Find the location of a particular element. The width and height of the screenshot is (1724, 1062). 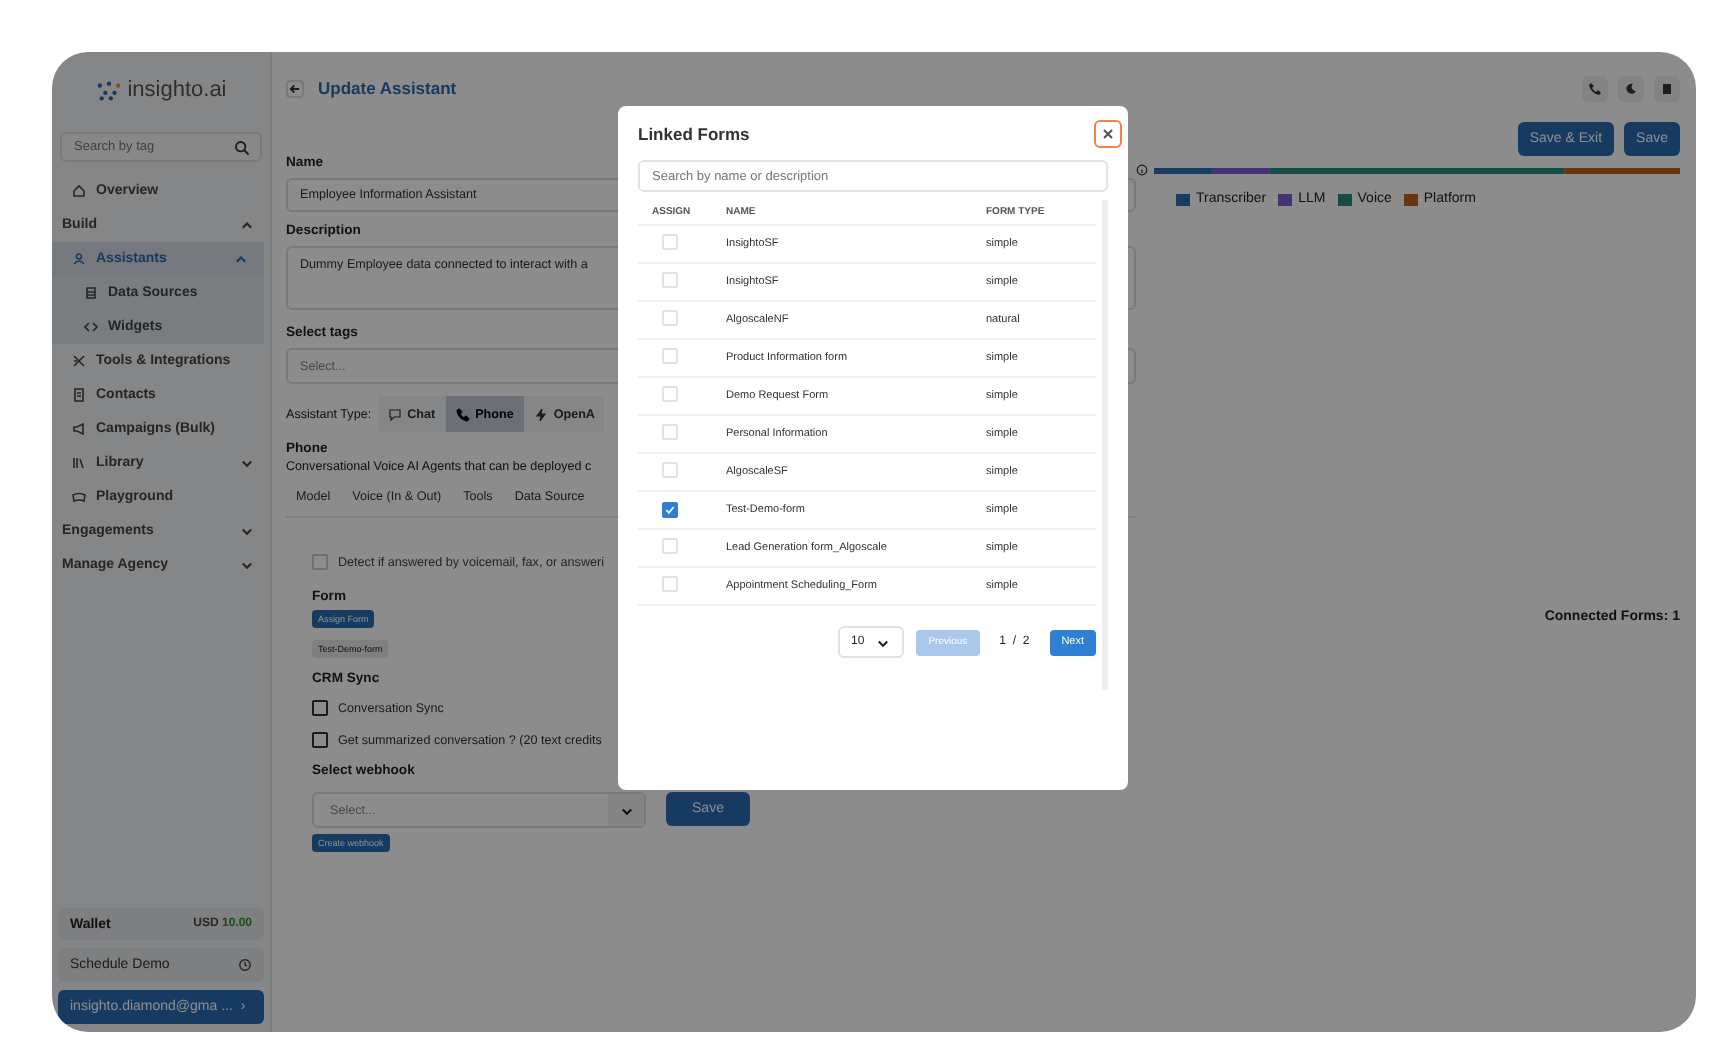

check-icon is located at coordinates (670, 509).